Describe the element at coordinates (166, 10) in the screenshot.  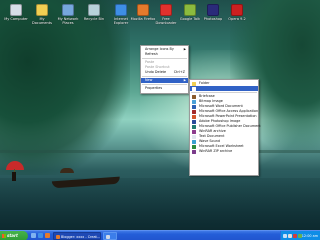
I see `downloader-icon` at that location.